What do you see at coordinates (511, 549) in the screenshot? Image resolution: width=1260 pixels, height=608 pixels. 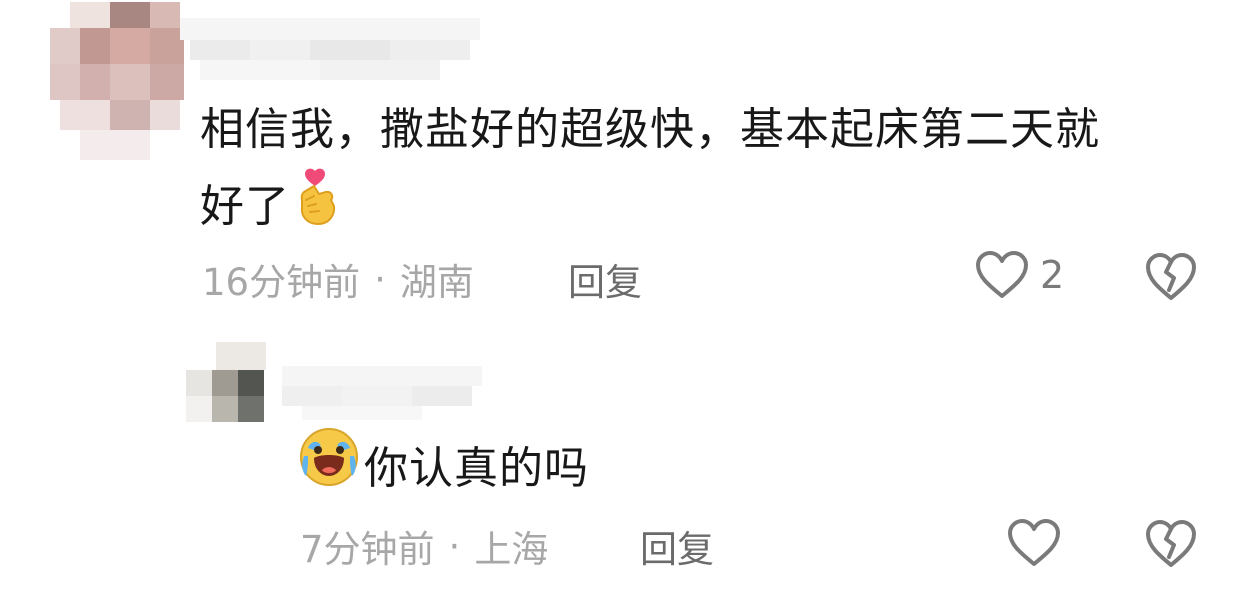 I see `reply-location: 上海` at bounding box center [511, 549].